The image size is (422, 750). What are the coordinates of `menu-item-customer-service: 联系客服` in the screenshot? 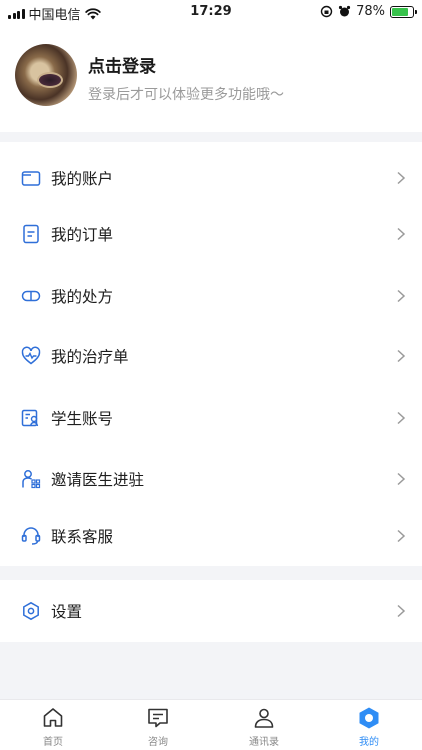 It's located at (211, 536).